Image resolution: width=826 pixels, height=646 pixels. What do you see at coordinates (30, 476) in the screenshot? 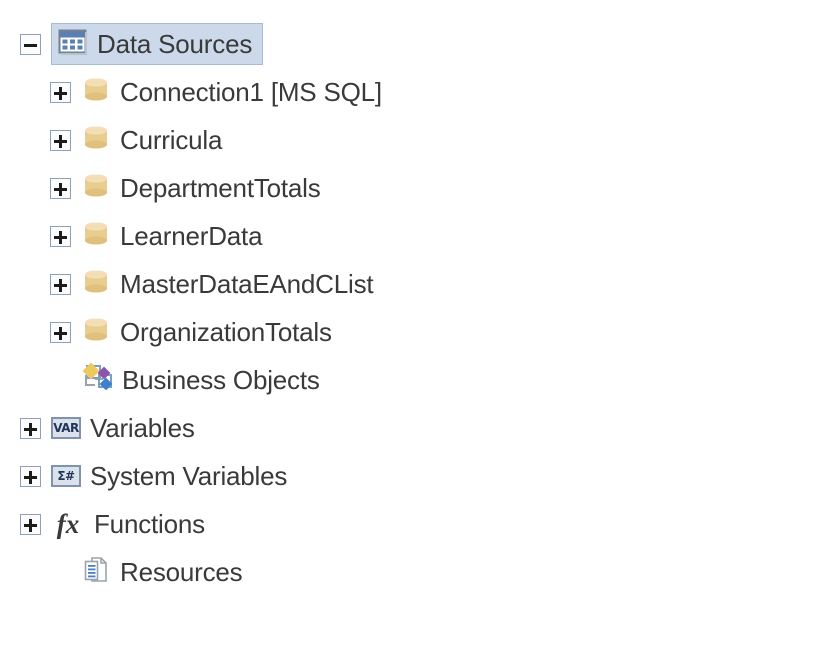
I see `expand-toggle-system-variables` at bounding box center [30, 476].